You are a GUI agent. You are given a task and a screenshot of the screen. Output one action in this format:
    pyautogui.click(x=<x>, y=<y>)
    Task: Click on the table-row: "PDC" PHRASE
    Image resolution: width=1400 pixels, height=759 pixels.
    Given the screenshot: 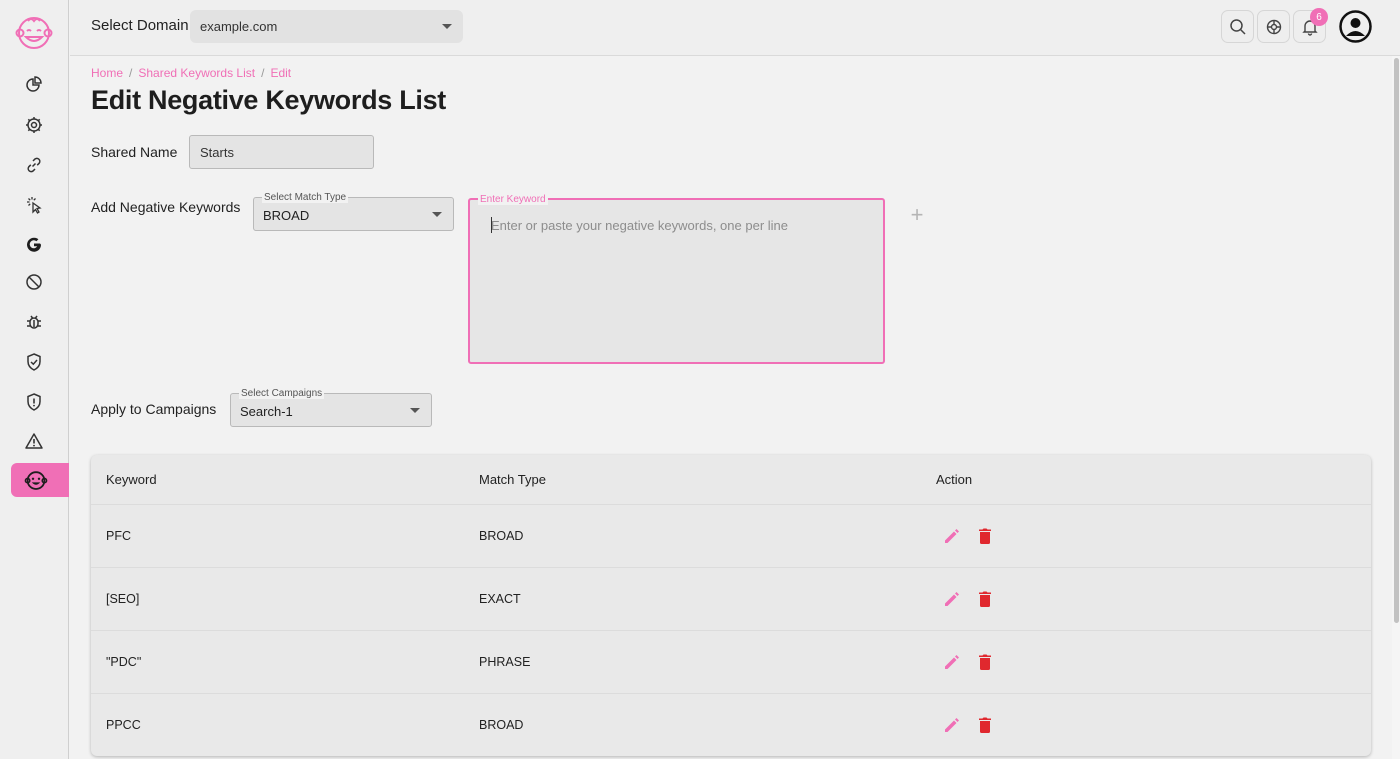 What is the action you would take?
    pyautogui.click(x=731, y=662)
    